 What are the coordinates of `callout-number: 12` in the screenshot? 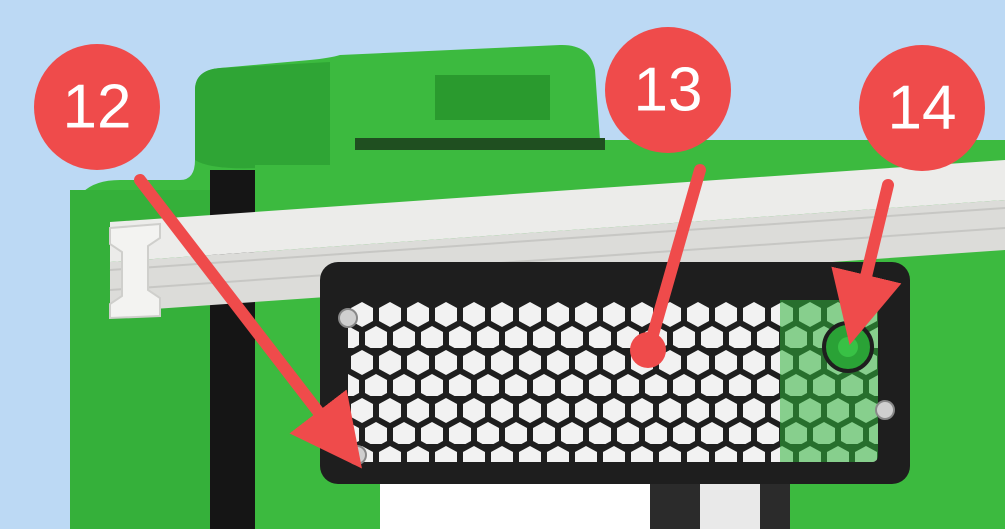 It's located at (97, 107).